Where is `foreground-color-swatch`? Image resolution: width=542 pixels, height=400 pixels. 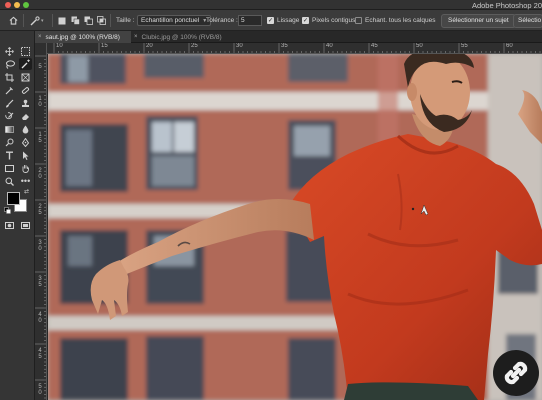
foreground-color-swatch is located at coordinates (13, 198).